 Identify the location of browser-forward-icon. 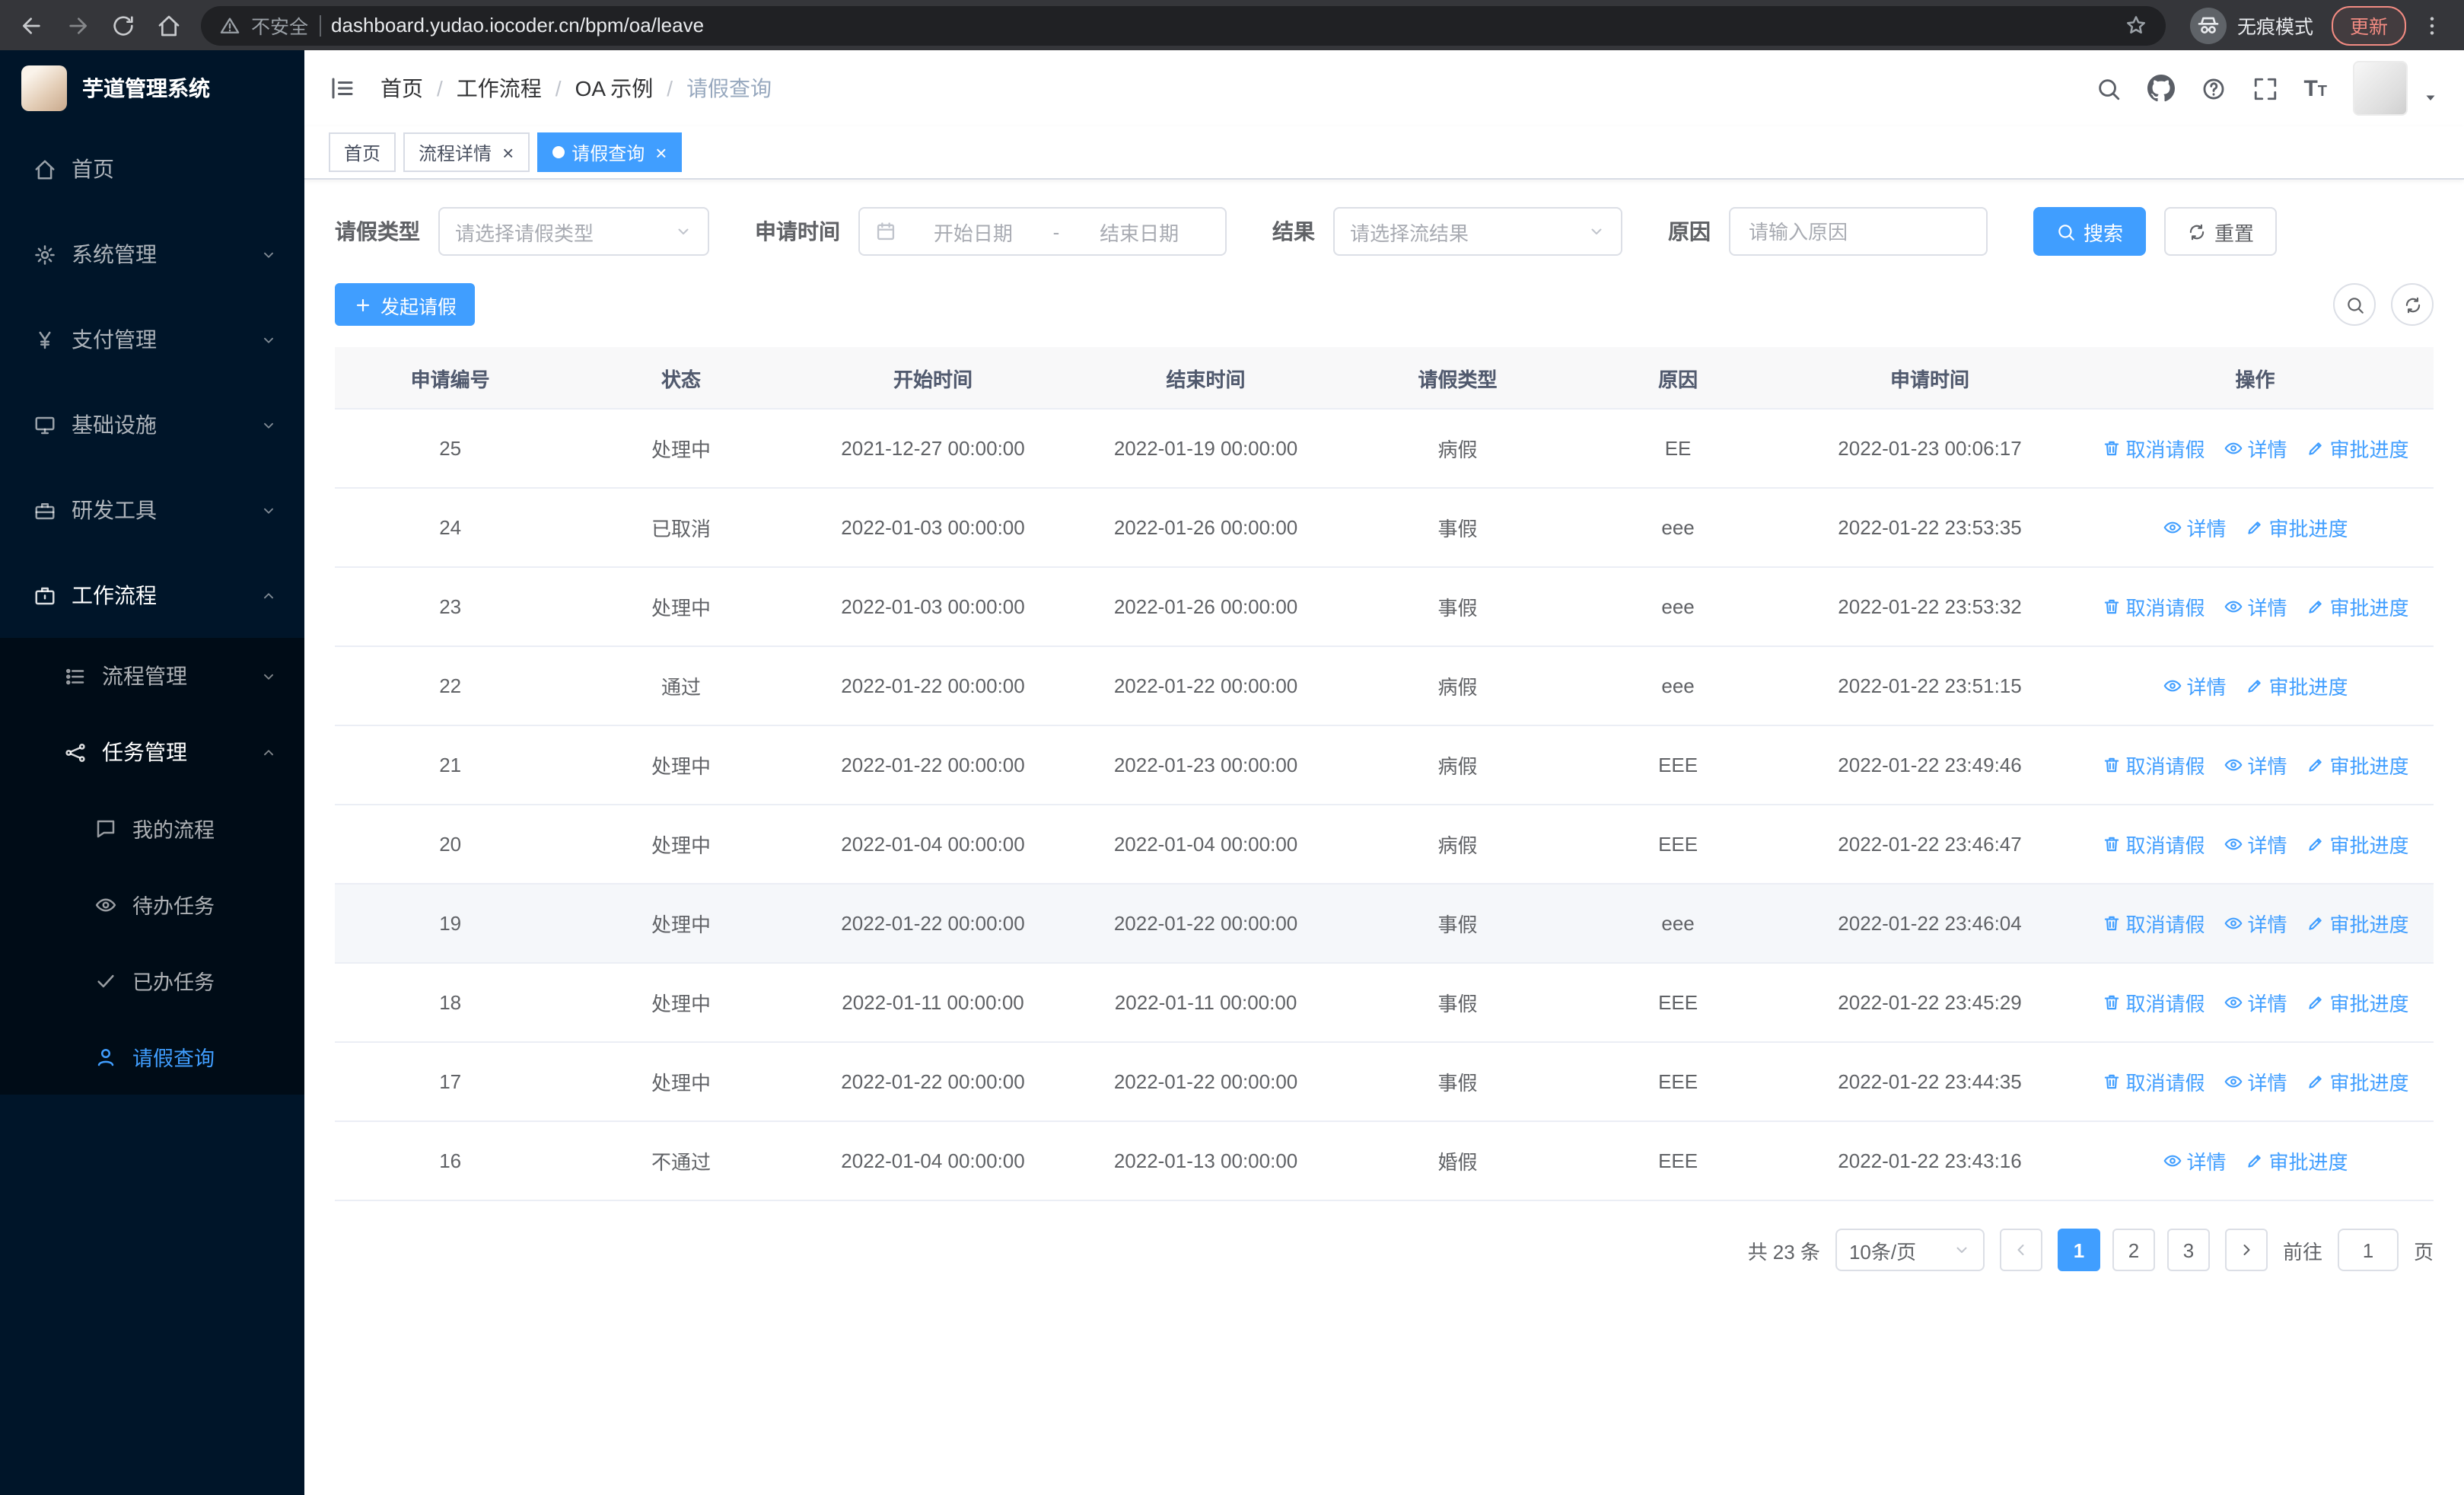
(77, 25).